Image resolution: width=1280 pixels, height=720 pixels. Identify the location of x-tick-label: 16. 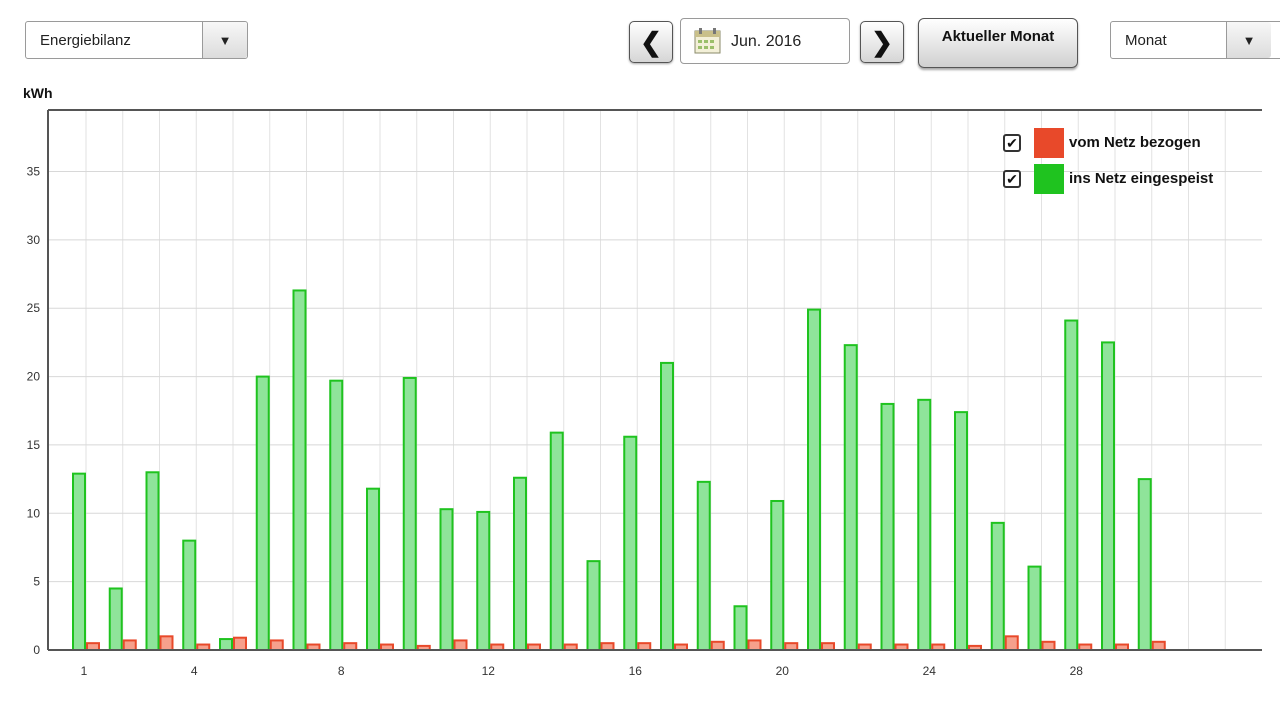
(636, 671).